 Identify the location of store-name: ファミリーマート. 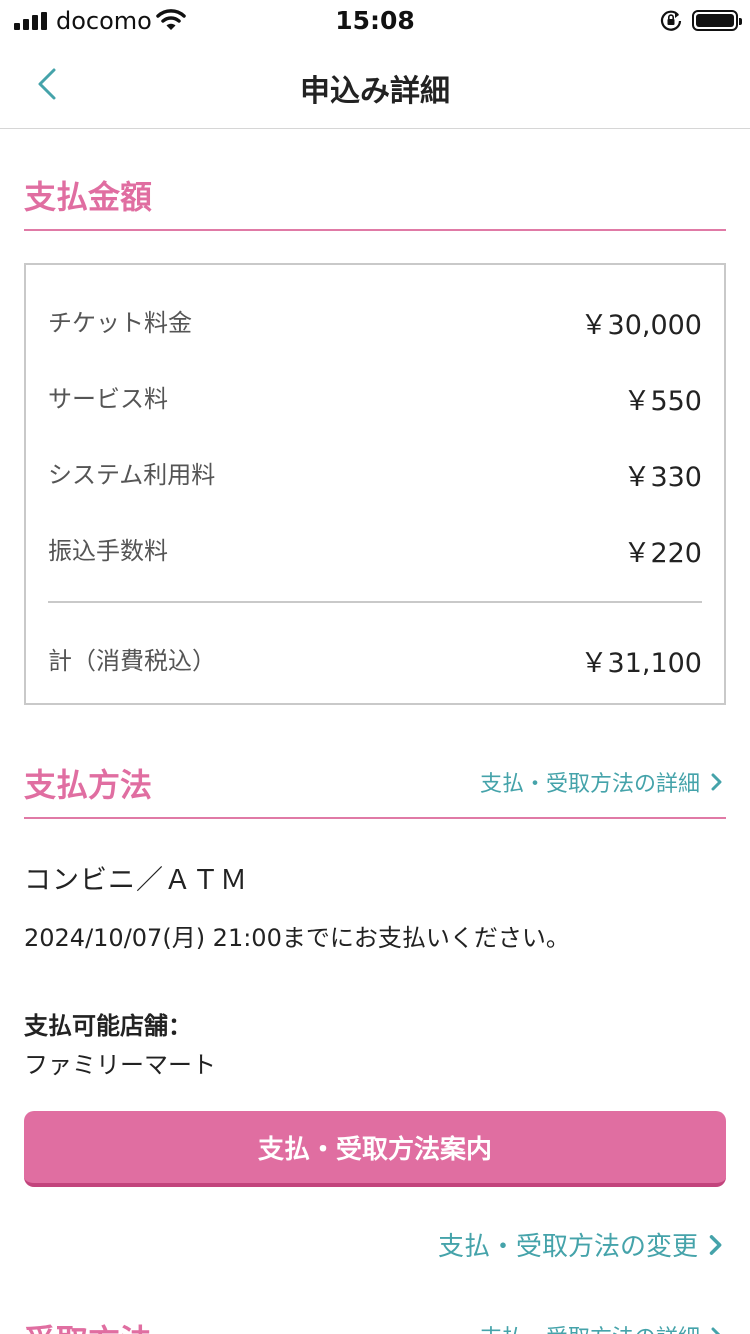
(120, 1065).